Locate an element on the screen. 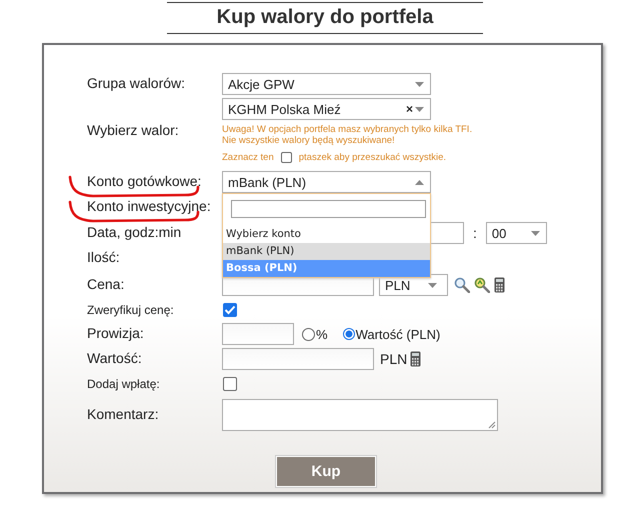 Image resolution: width=642 pixels, height=513 pixels. dropdown-select: mBank (PLN) is located at coordinates (326, 182).